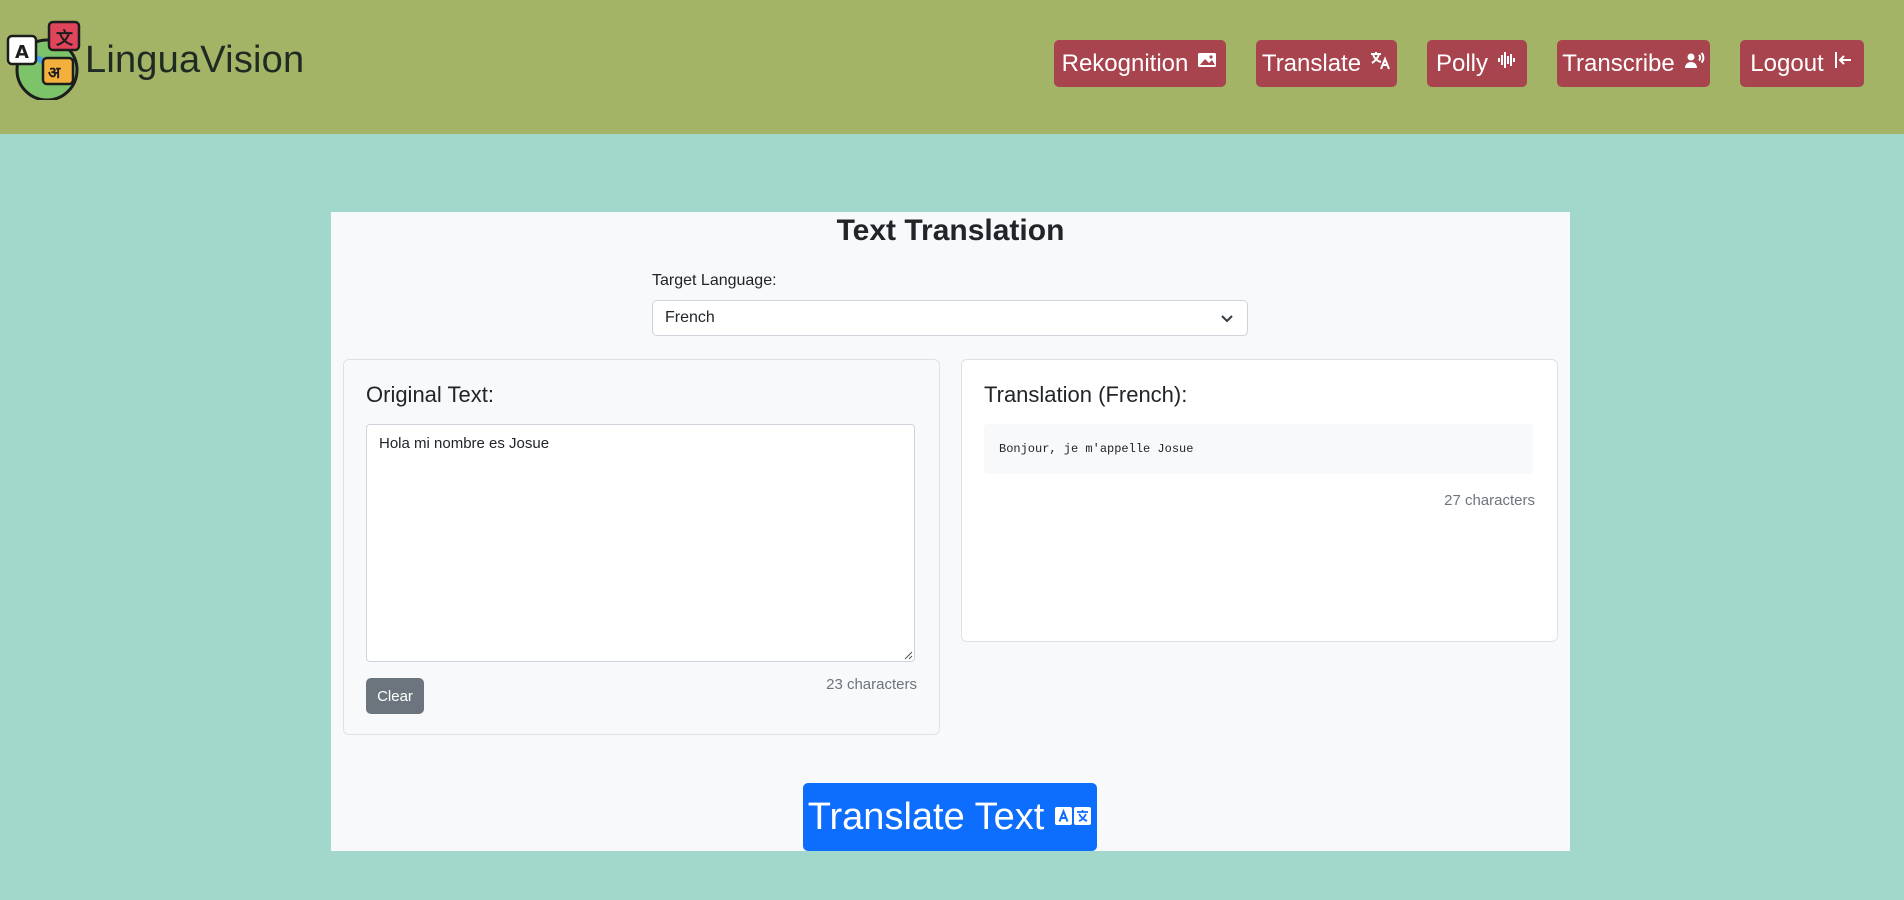 The width and height of the screenshot is (1904, 900). What do you see at coordinates (1073, 817) in the screenshot?
I see `alphabet-translate-icon` at bounding box center [1073, 817].